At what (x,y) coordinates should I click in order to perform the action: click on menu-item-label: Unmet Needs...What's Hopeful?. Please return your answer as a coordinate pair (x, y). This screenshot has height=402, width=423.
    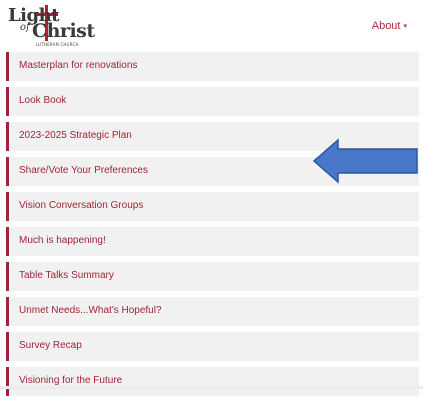
    Looking at the image, I should click on (90, 310).